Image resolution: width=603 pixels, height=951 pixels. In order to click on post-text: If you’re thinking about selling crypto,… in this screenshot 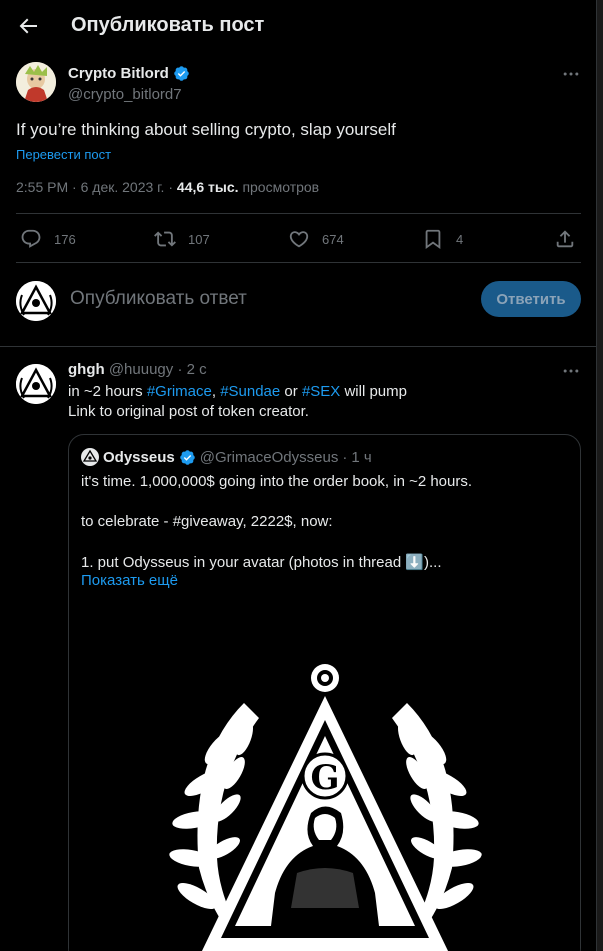, I will do `click(206, 129)`.